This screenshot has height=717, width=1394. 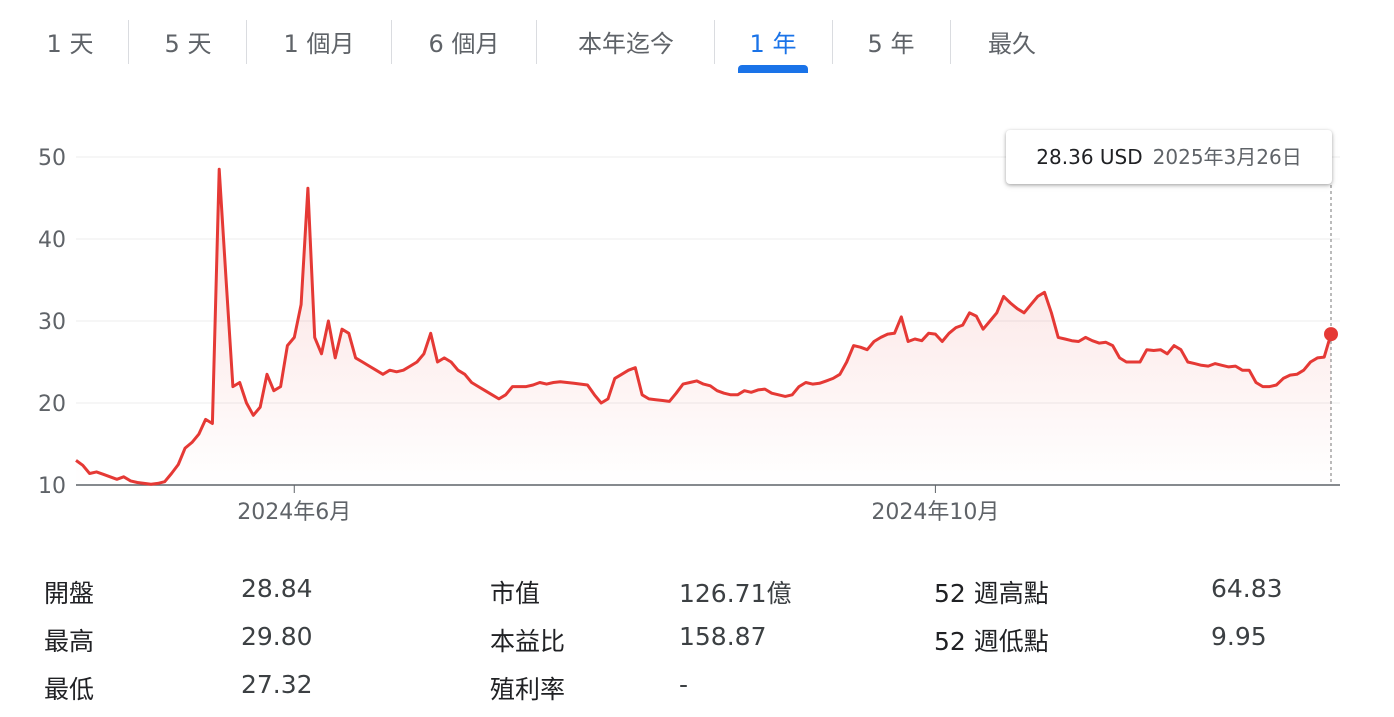 I want to click on y-tick-label: 10, so click(x=52, y=486).